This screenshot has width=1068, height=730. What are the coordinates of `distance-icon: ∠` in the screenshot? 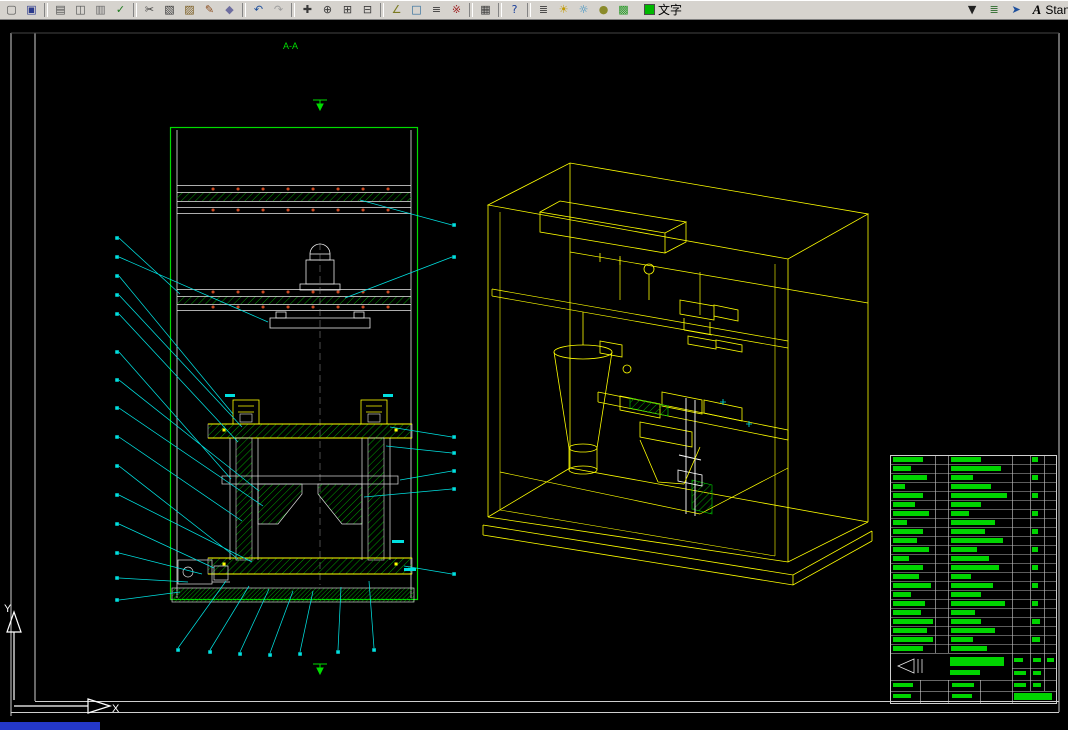 It's located at (396, 10).